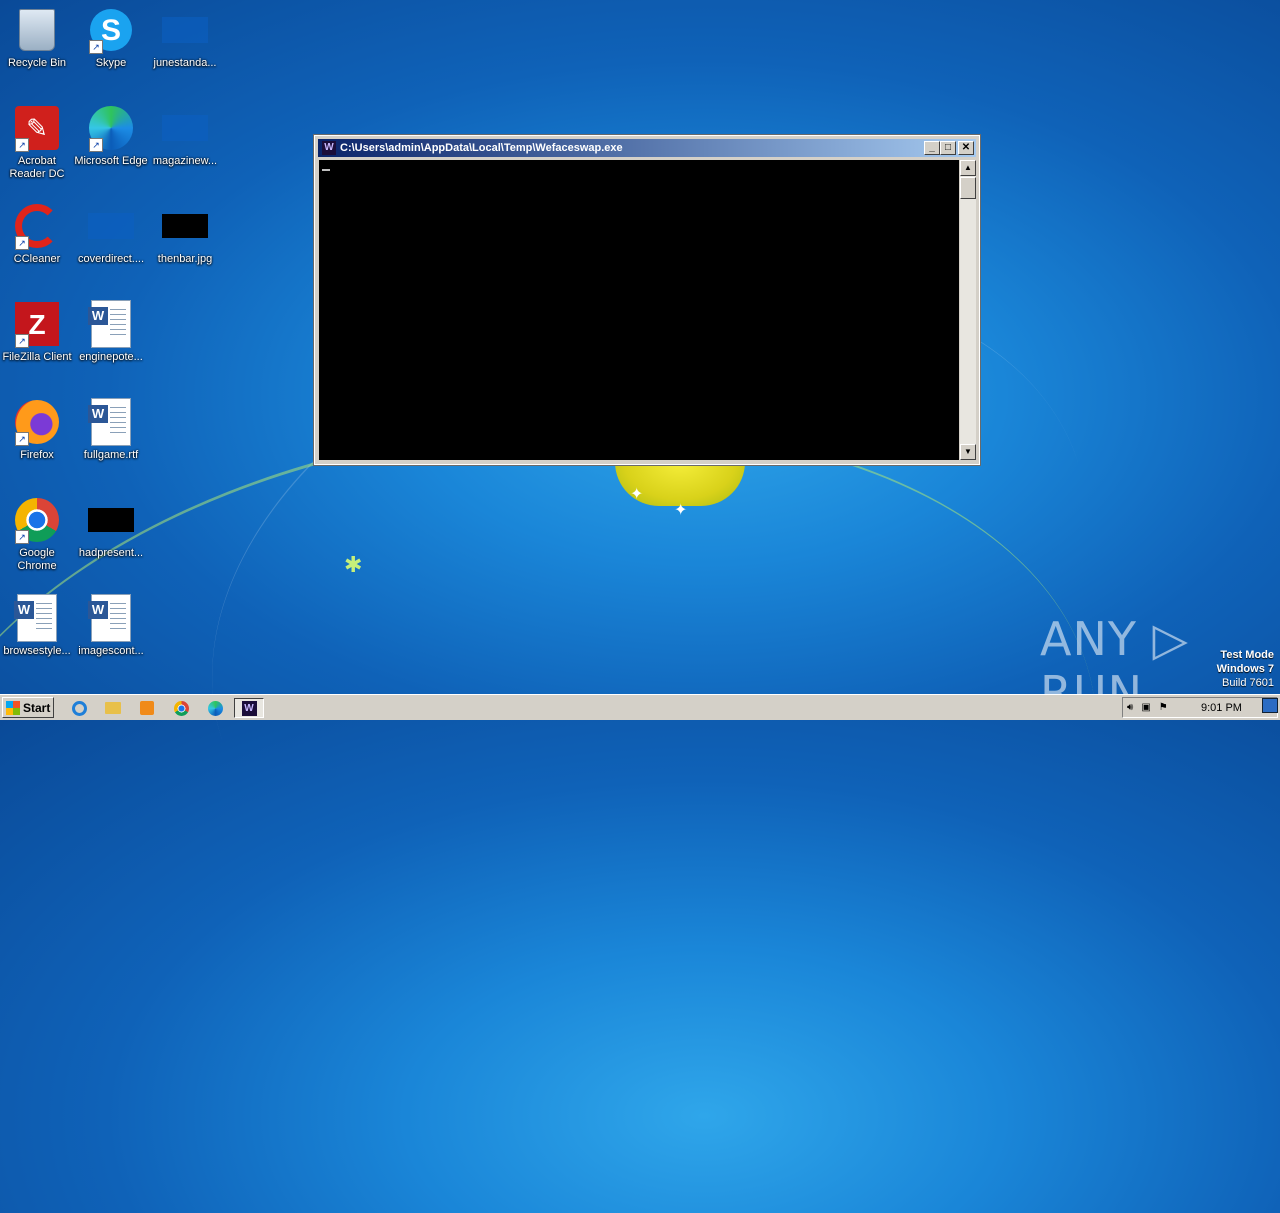 This screenshot has height=1213, width=1280. I want to click on desktop-icon-recycle-bin: Recycle Bin, so click(37, 38).